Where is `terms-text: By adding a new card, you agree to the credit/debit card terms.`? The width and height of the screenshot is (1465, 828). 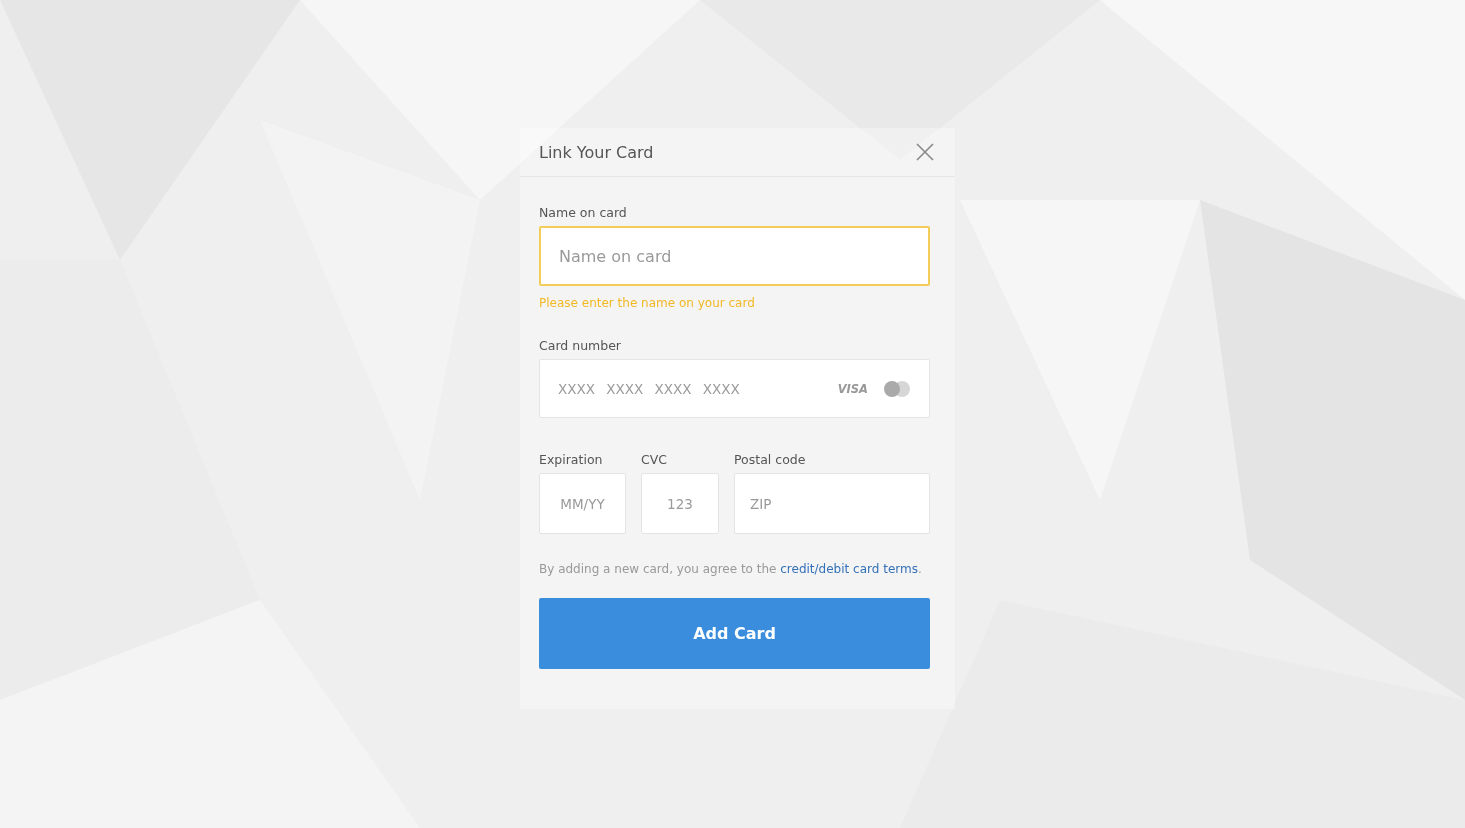 terms-text: By adding a new card, you agree to the credit/debit card terms. is located at coordinates (730, 569).